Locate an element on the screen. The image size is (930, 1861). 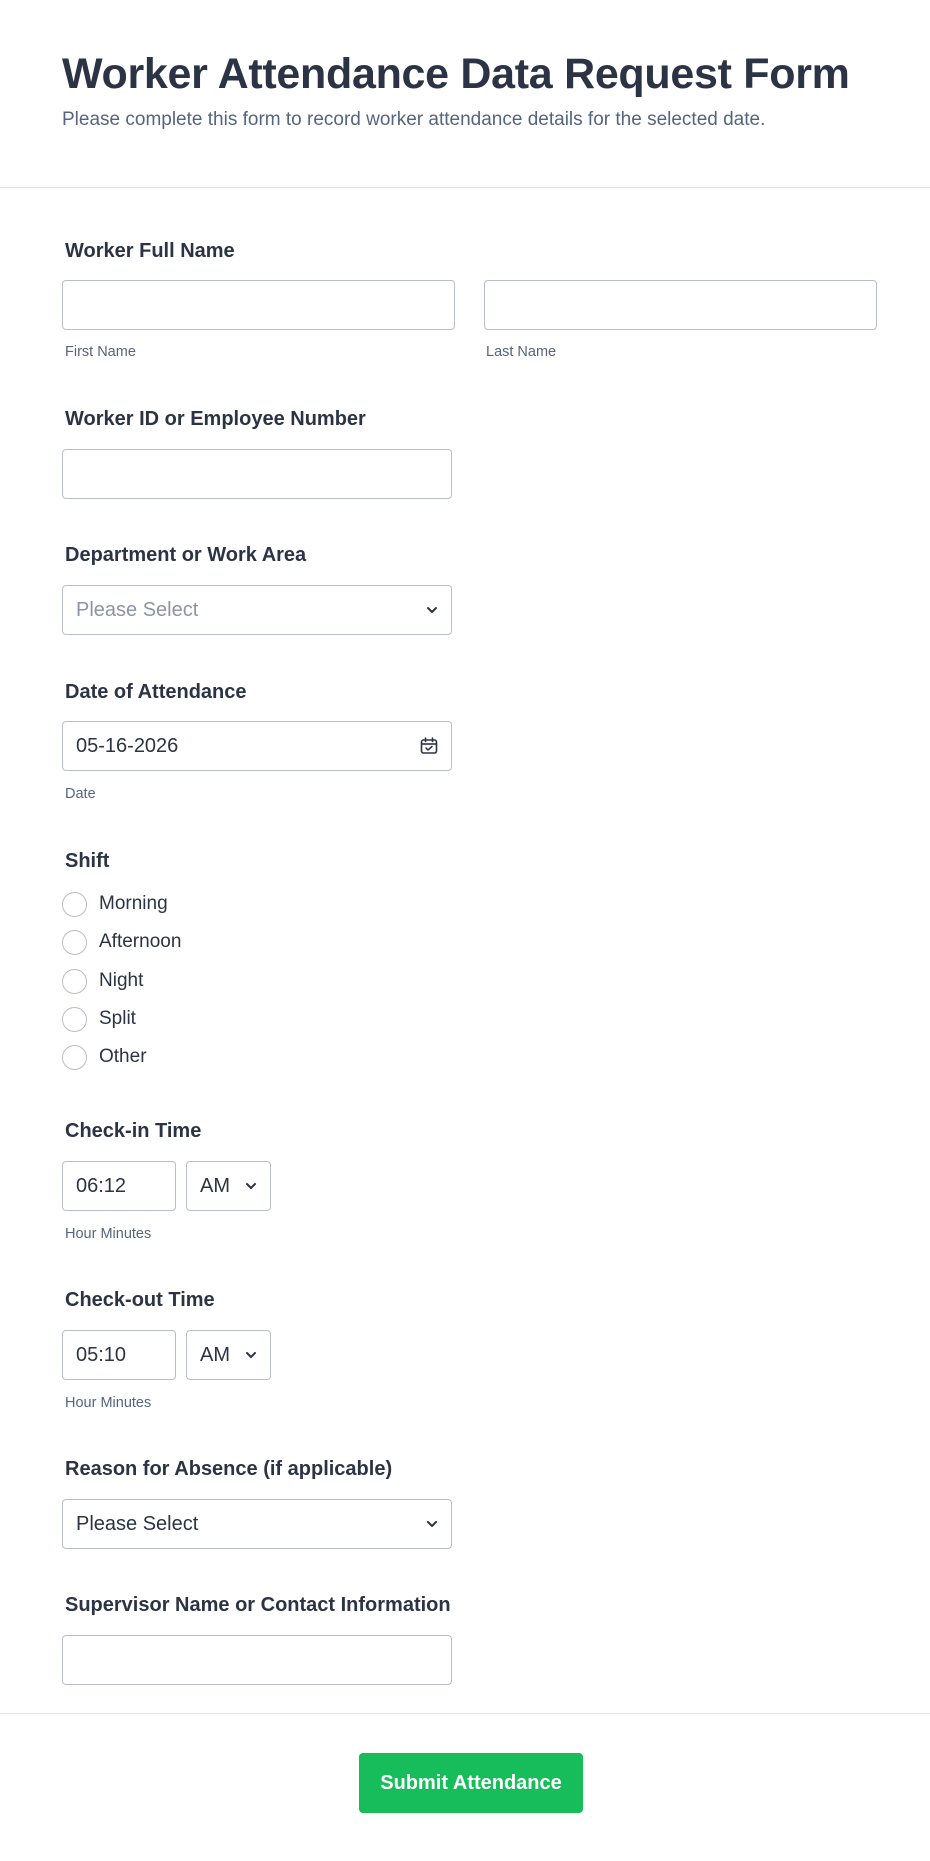
form-title: Worker Attendance Data Request Form is located at coordinates (456, 74).